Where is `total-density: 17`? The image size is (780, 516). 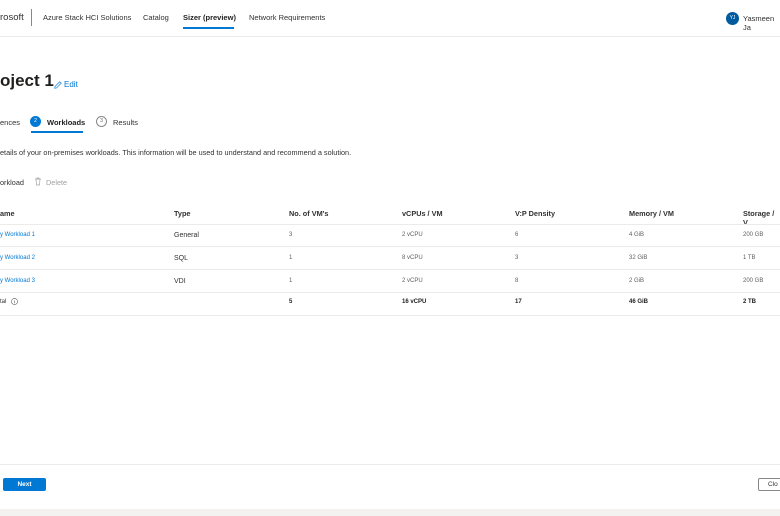
total-density: 17 is located at coordinates (518, 302).